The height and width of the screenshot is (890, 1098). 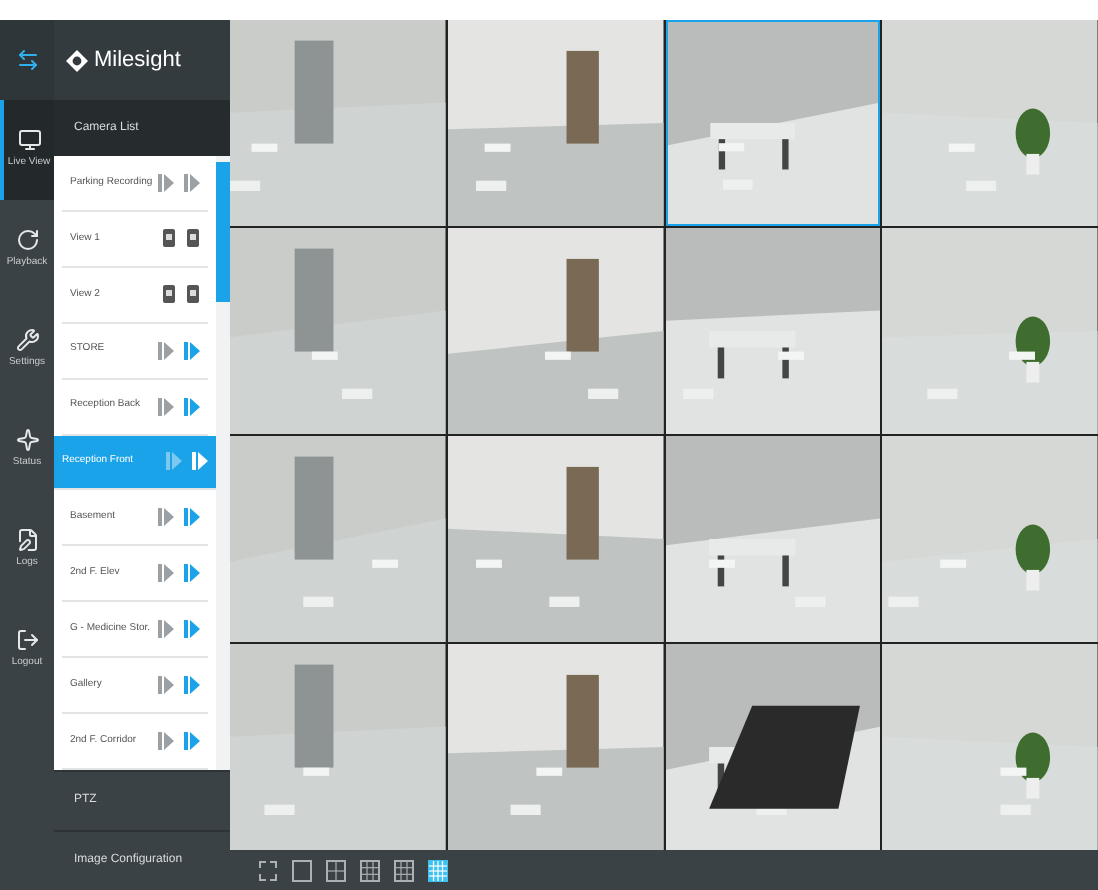 What do you see at coordinates (77, 60) in the screenshot?
I see `diamond-logo-icon` at bounding box center [77, 60].